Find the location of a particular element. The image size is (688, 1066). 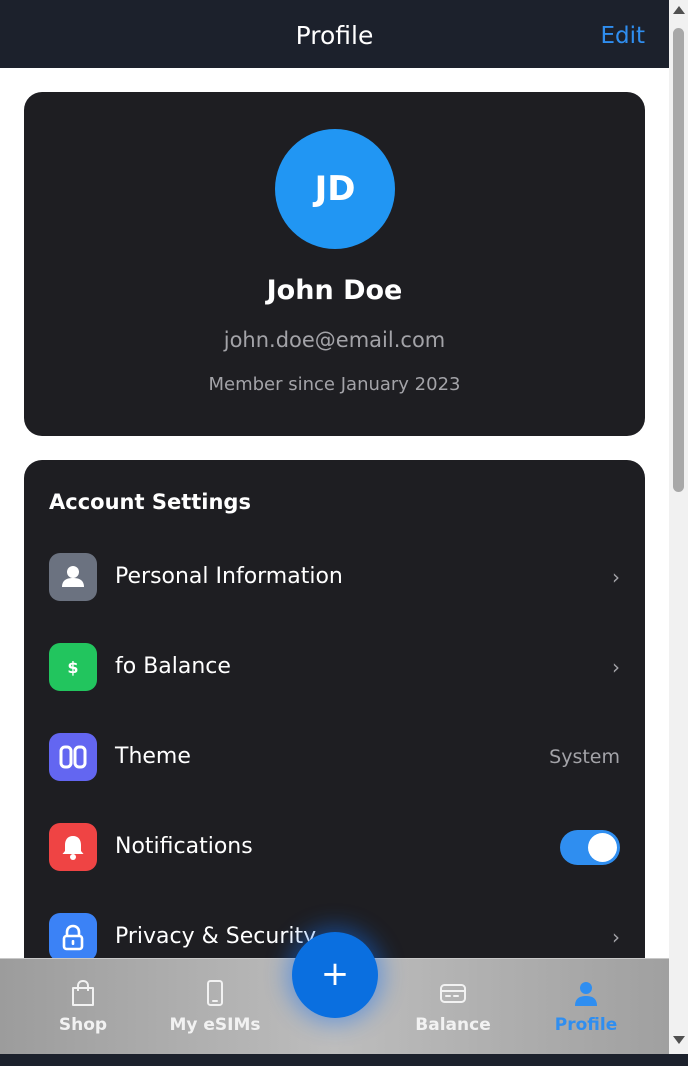

tab-shop: Shop is located at coordinates (83, 1007).